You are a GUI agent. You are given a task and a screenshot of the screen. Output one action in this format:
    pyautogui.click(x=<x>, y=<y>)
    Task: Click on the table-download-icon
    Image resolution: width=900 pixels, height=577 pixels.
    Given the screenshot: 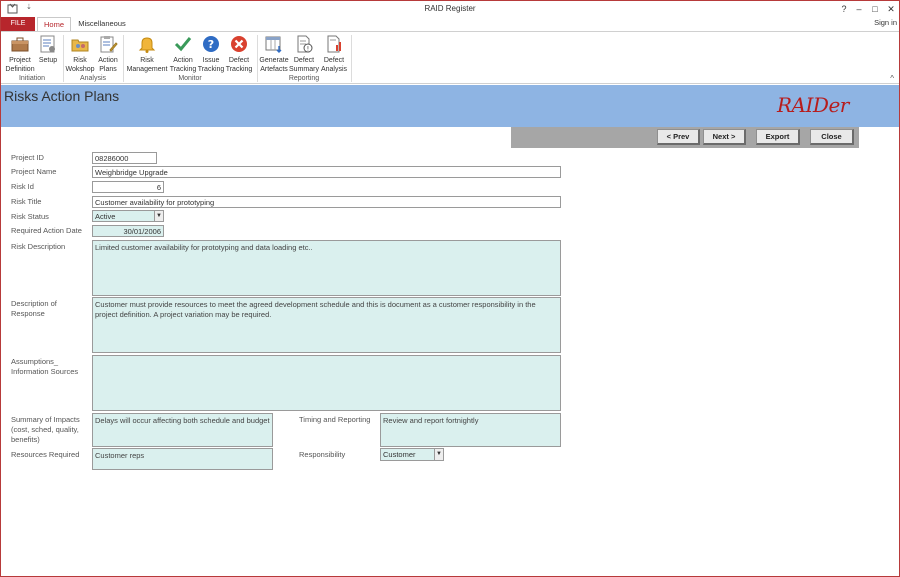 What is the action you would take?
    pyautogui.click(x=273, y=44)
    